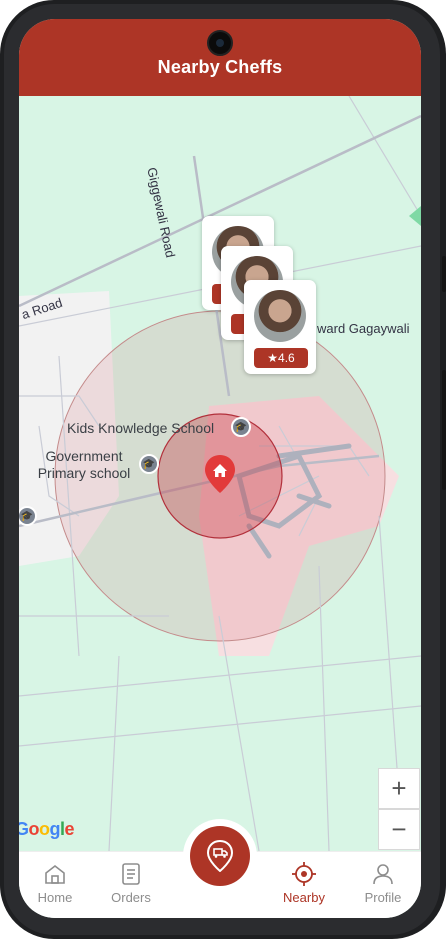 The width and height of the screenshot is (446, 939). I want to click on nav-label-nearby: Nearby, so click(304, 897).